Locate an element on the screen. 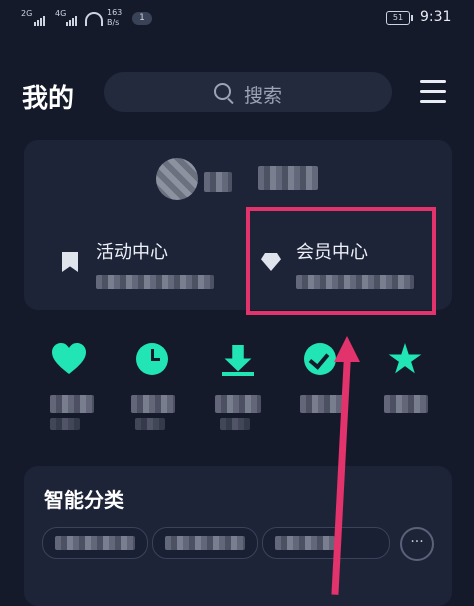  more-button: ··· is located at coordinates (417, 544).